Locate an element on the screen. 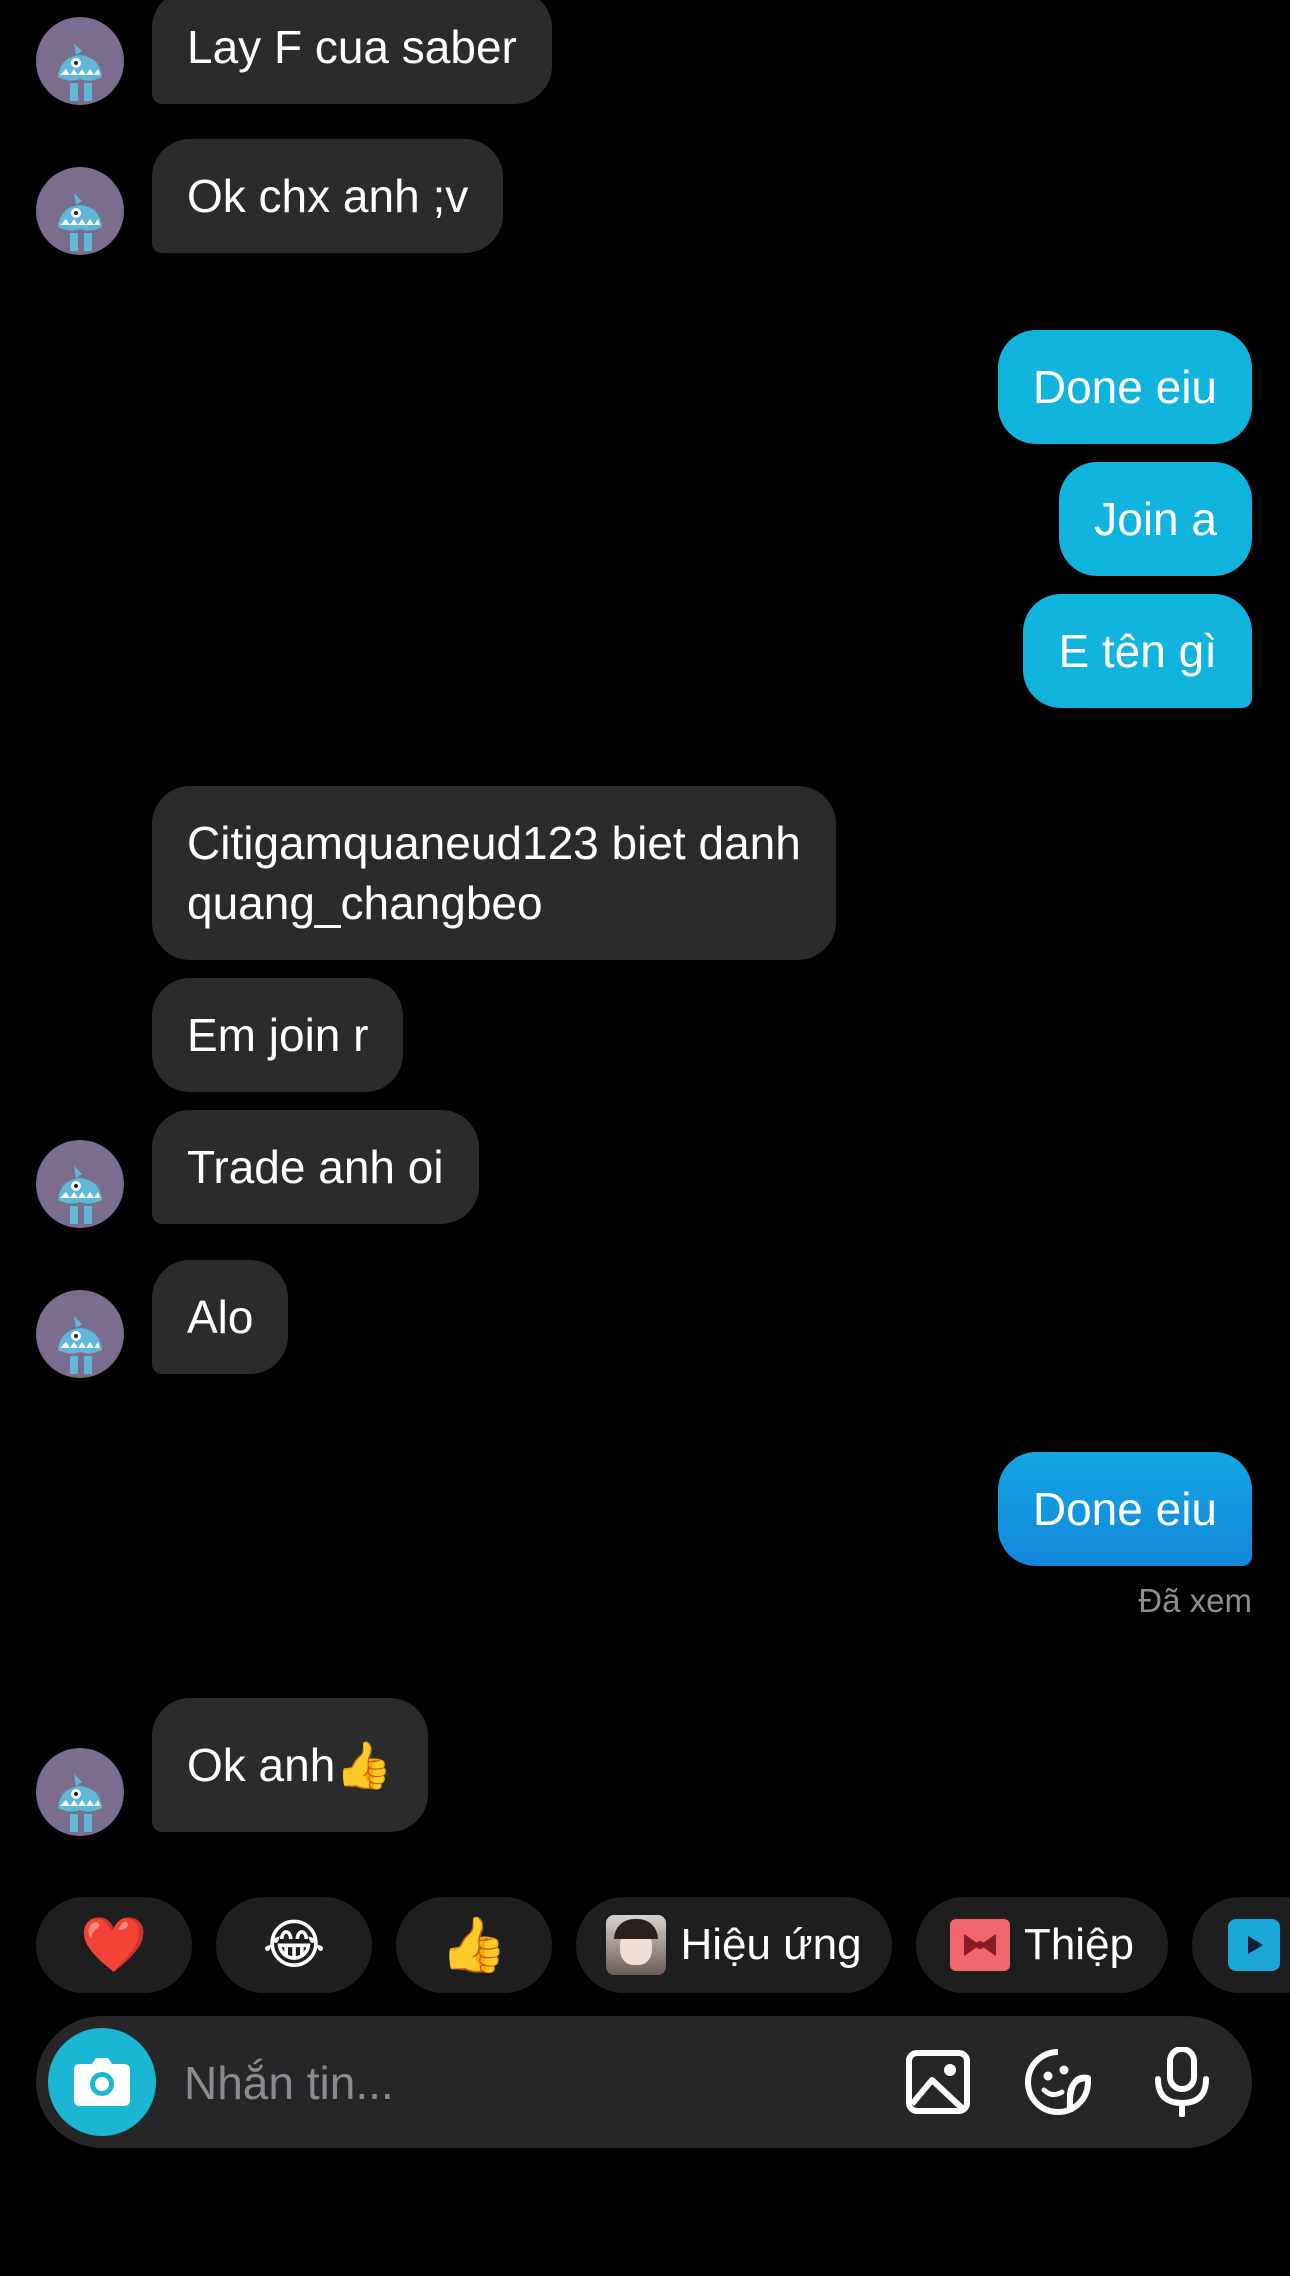 The height and width of the screenshot is (2276, 1290). sticker-icon is located at coordinates (1058, 2082).